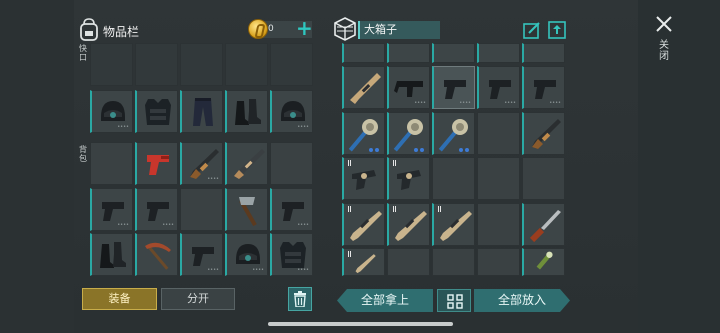  Describe the element at coordinates (679, 166) in the screenshot. I see `right-margin` at that location.